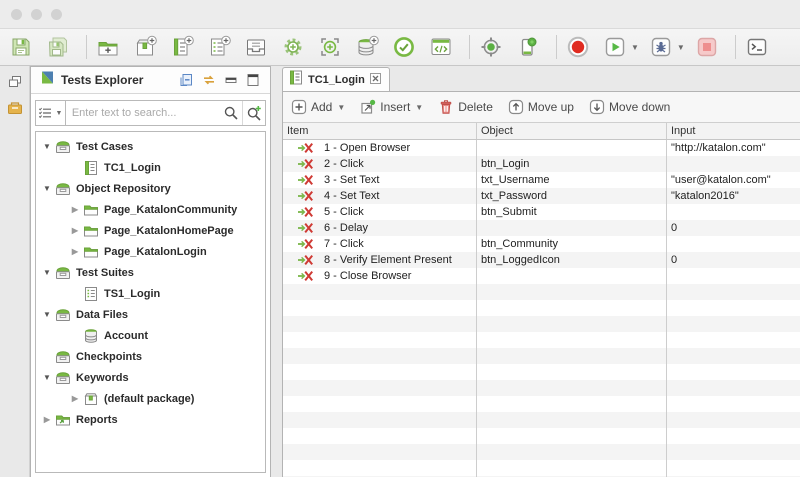  Describe the element at coordinates (256, 47) in the screenshot. I see `new-test-object-button` at that location.